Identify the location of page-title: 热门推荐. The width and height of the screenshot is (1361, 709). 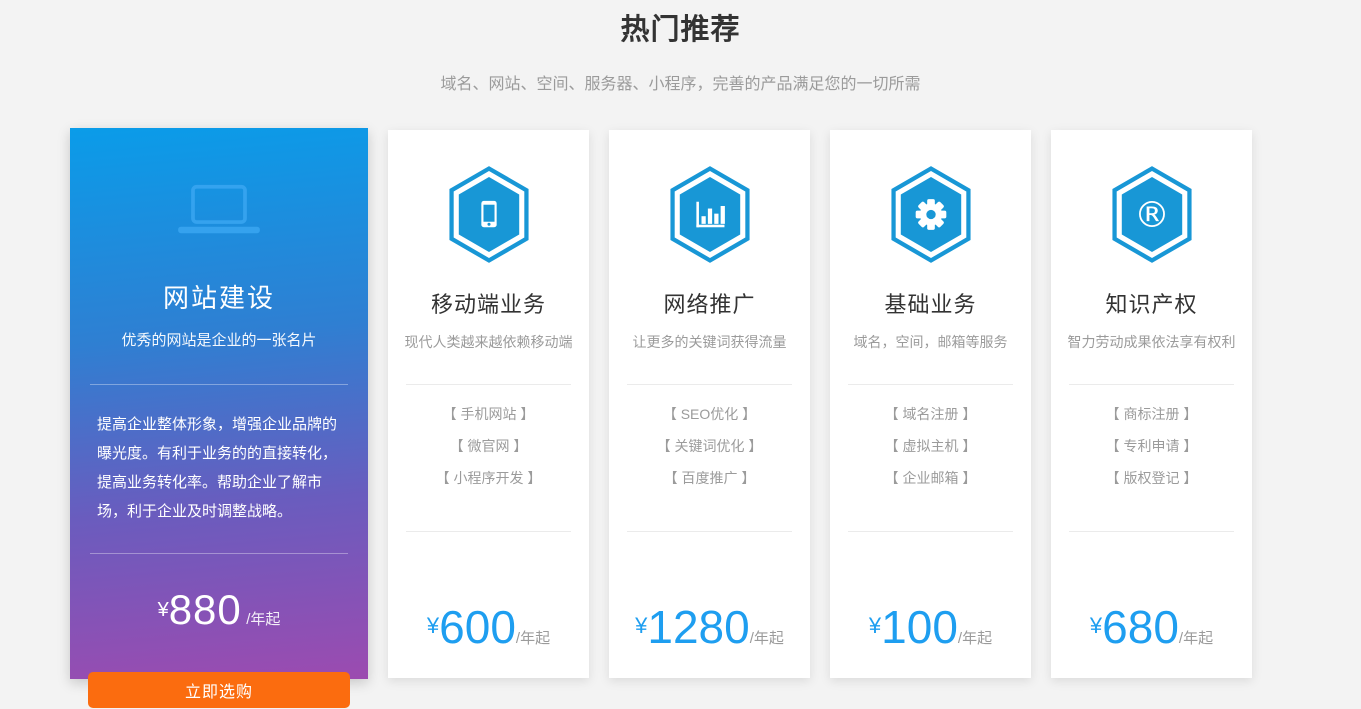
(680, 30).